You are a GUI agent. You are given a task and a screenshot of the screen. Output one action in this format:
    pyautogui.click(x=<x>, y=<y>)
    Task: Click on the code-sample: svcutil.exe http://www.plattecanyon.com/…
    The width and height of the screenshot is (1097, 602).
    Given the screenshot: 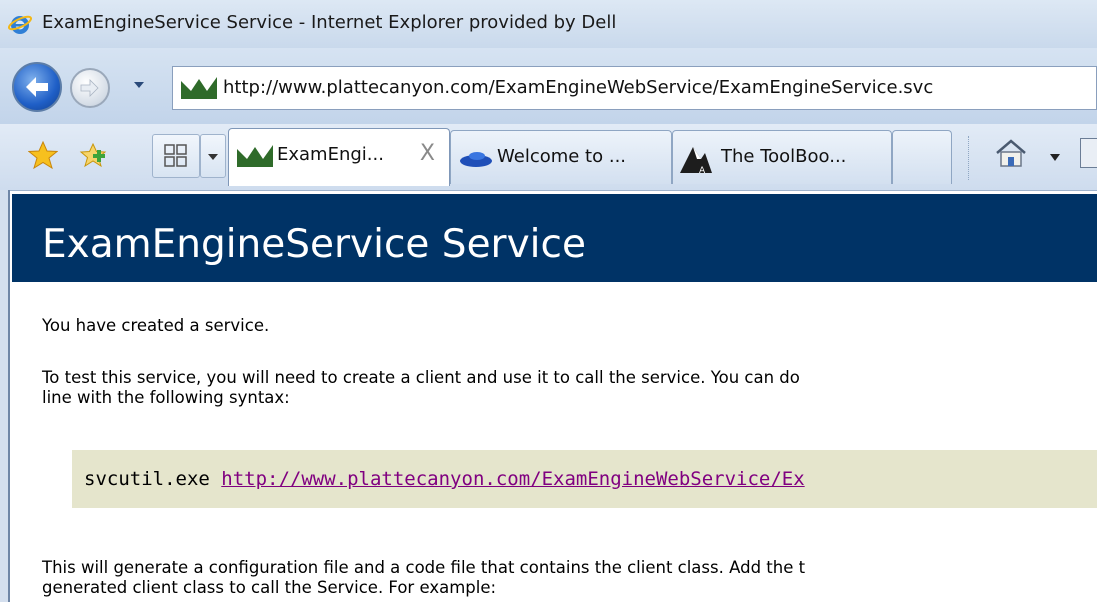 What is the action you would take?
    pyautogui.click(x=444, y=479)
    